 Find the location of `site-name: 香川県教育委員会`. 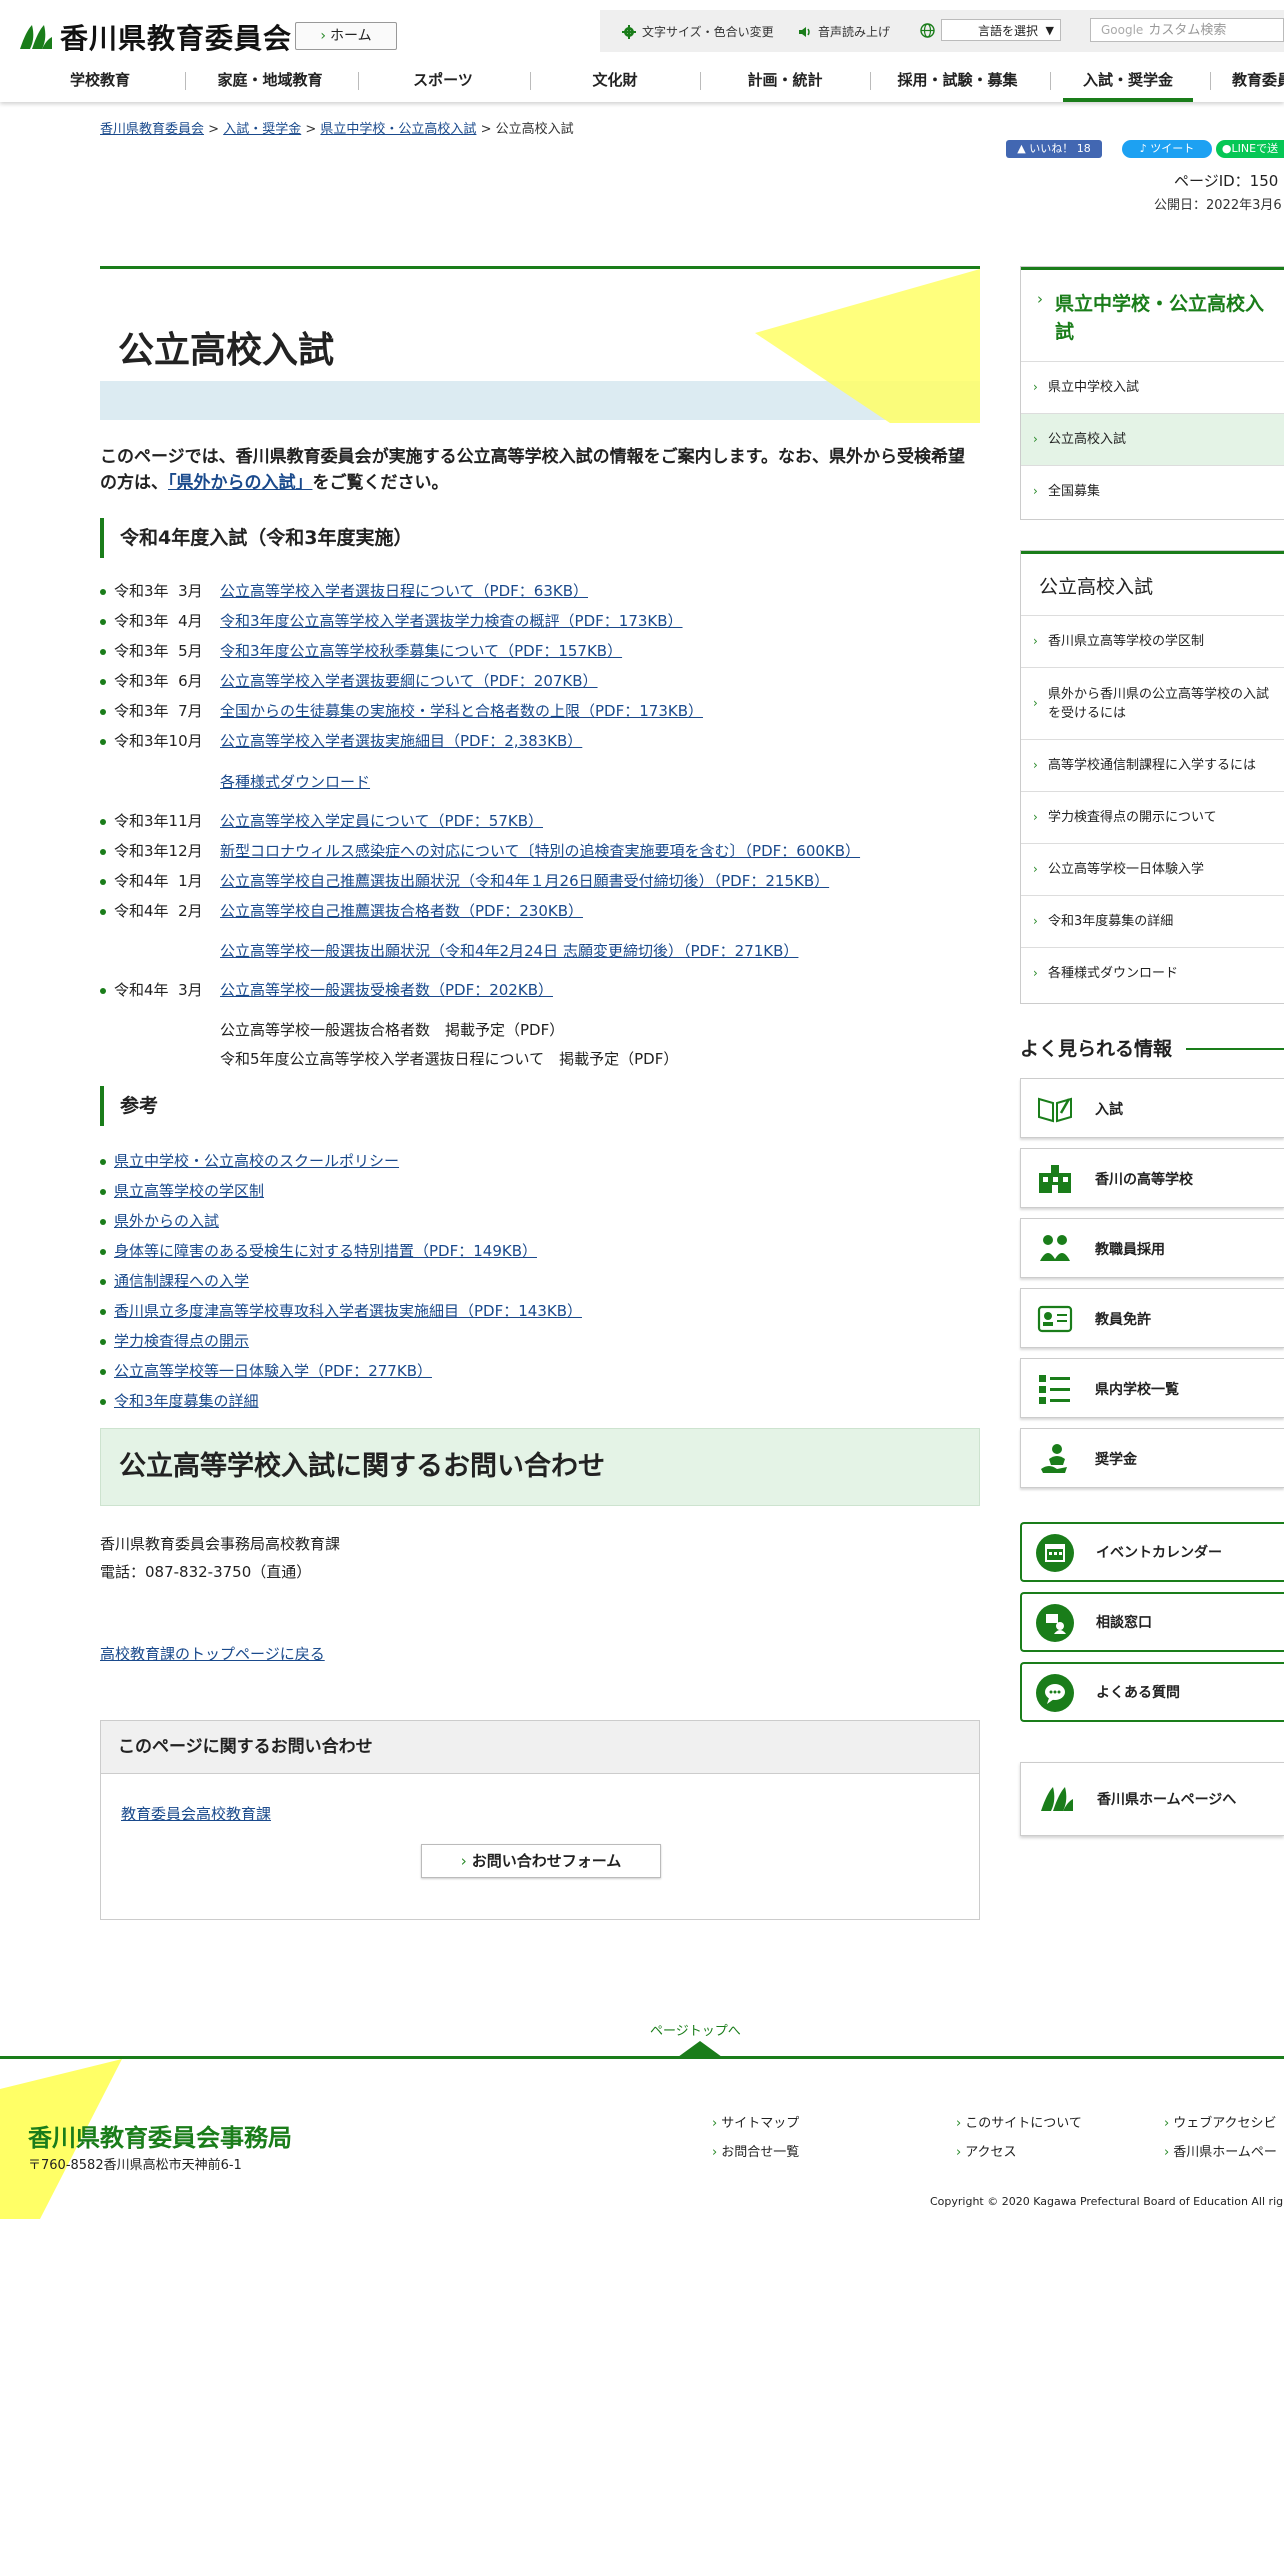

site-name: 香川県教育委員会 is located at coordinates (176, 38).